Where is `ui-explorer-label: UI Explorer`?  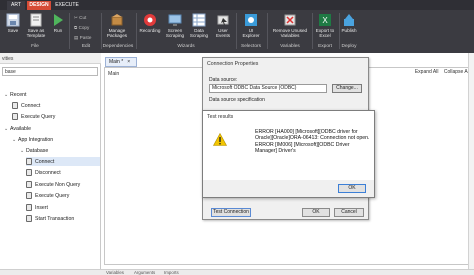 ui-explorer-label: UI Explorer is located at coordinates (251, 33).